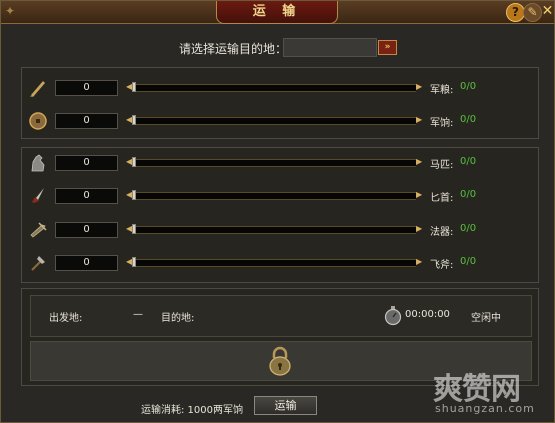 The image size is (555, 423). What do you see at coordinates (485, 408) in the screenshot?
I see `watermark-domain: shuangzan.com` at bounding box center [485, 408].